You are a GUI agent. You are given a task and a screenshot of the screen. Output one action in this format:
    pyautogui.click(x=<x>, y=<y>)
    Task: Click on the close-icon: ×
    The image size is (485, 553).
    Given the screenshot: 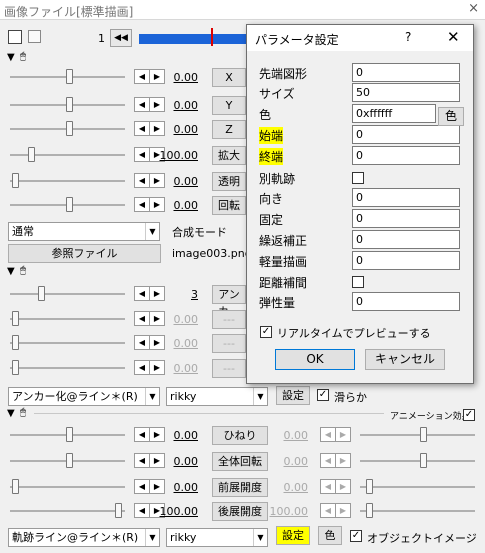 What is the action you would take?
    pyautogui.click(x=473, y=8)
    